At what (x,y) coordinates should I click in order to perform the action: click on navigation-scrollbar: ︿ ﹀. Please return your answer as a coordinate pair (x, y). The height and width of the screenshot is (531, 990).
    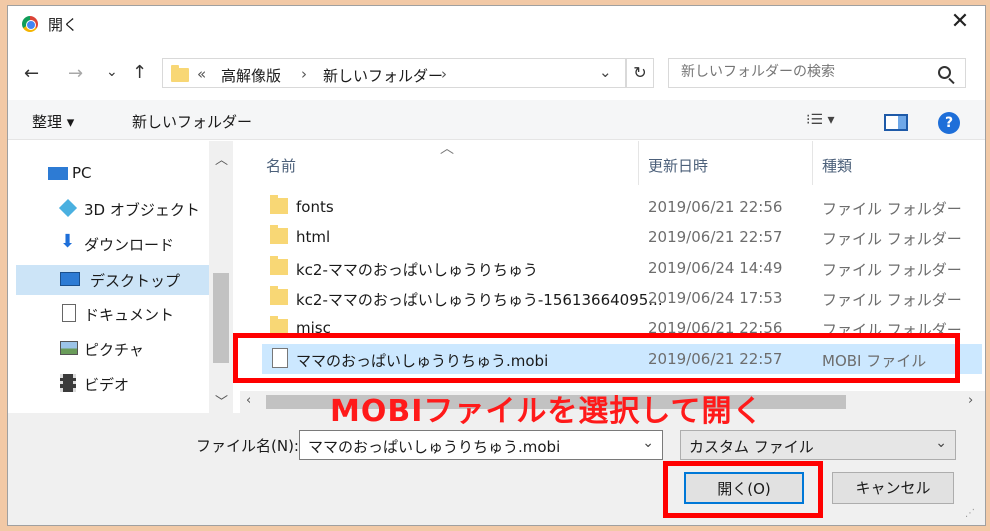
    Looking at the image, I should click on (221, 277).